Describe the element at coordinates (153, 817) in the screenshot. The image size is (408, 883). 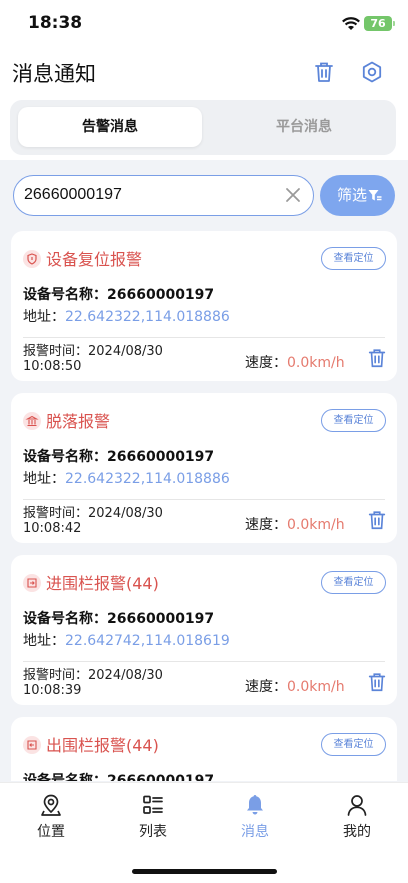
I see `tab-list: 列表` at that location.